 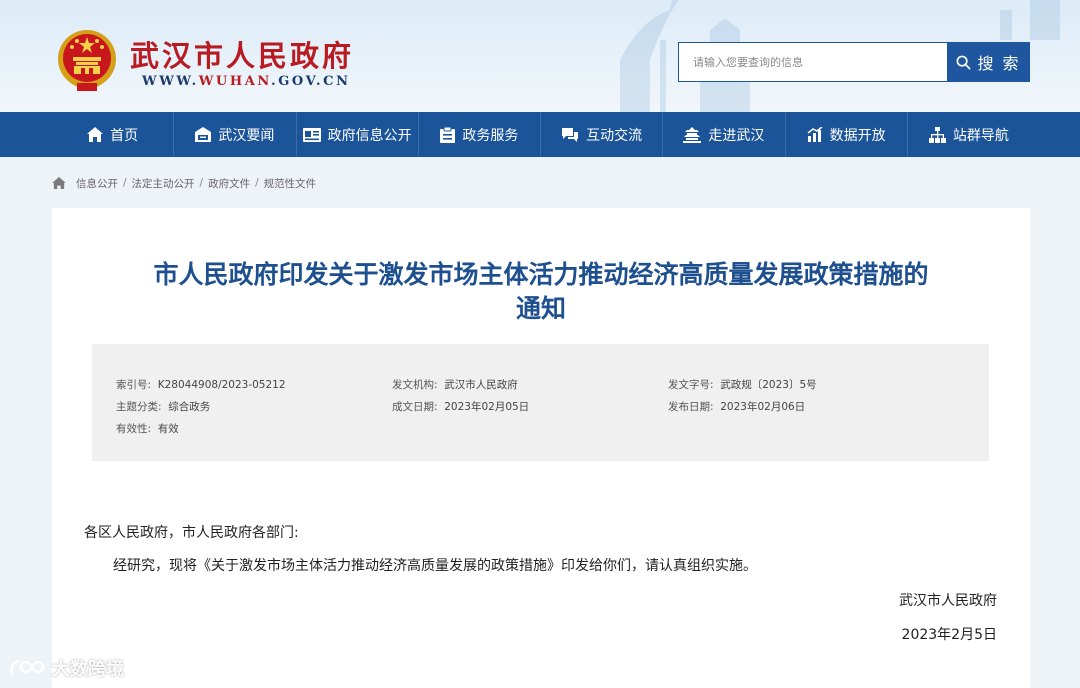 What do you see at coordinates (189, 407) in the screenshot?
I see `metadata-value: 综合政务` at bounding box center [189, 407].